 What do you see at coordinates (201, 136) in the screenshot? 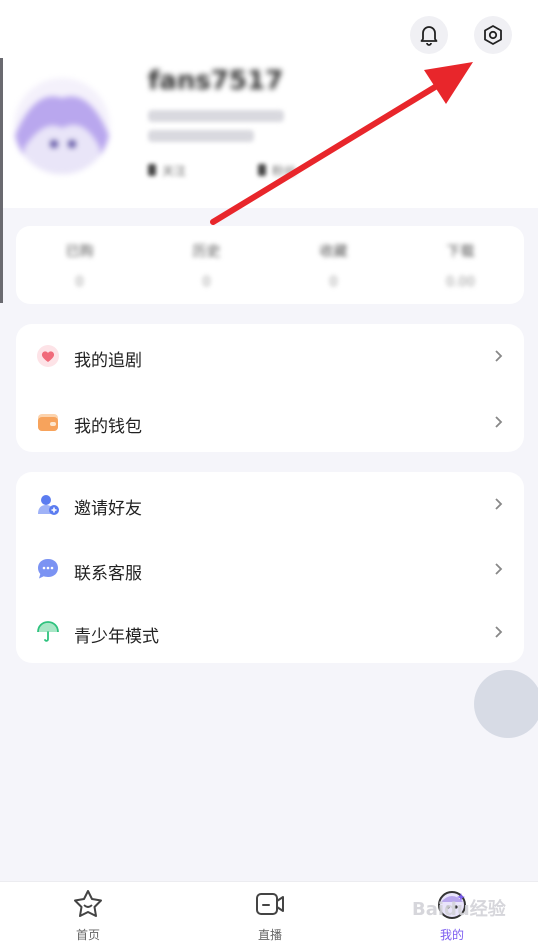
I see `user-info-line` at bounding box center [201, 136].